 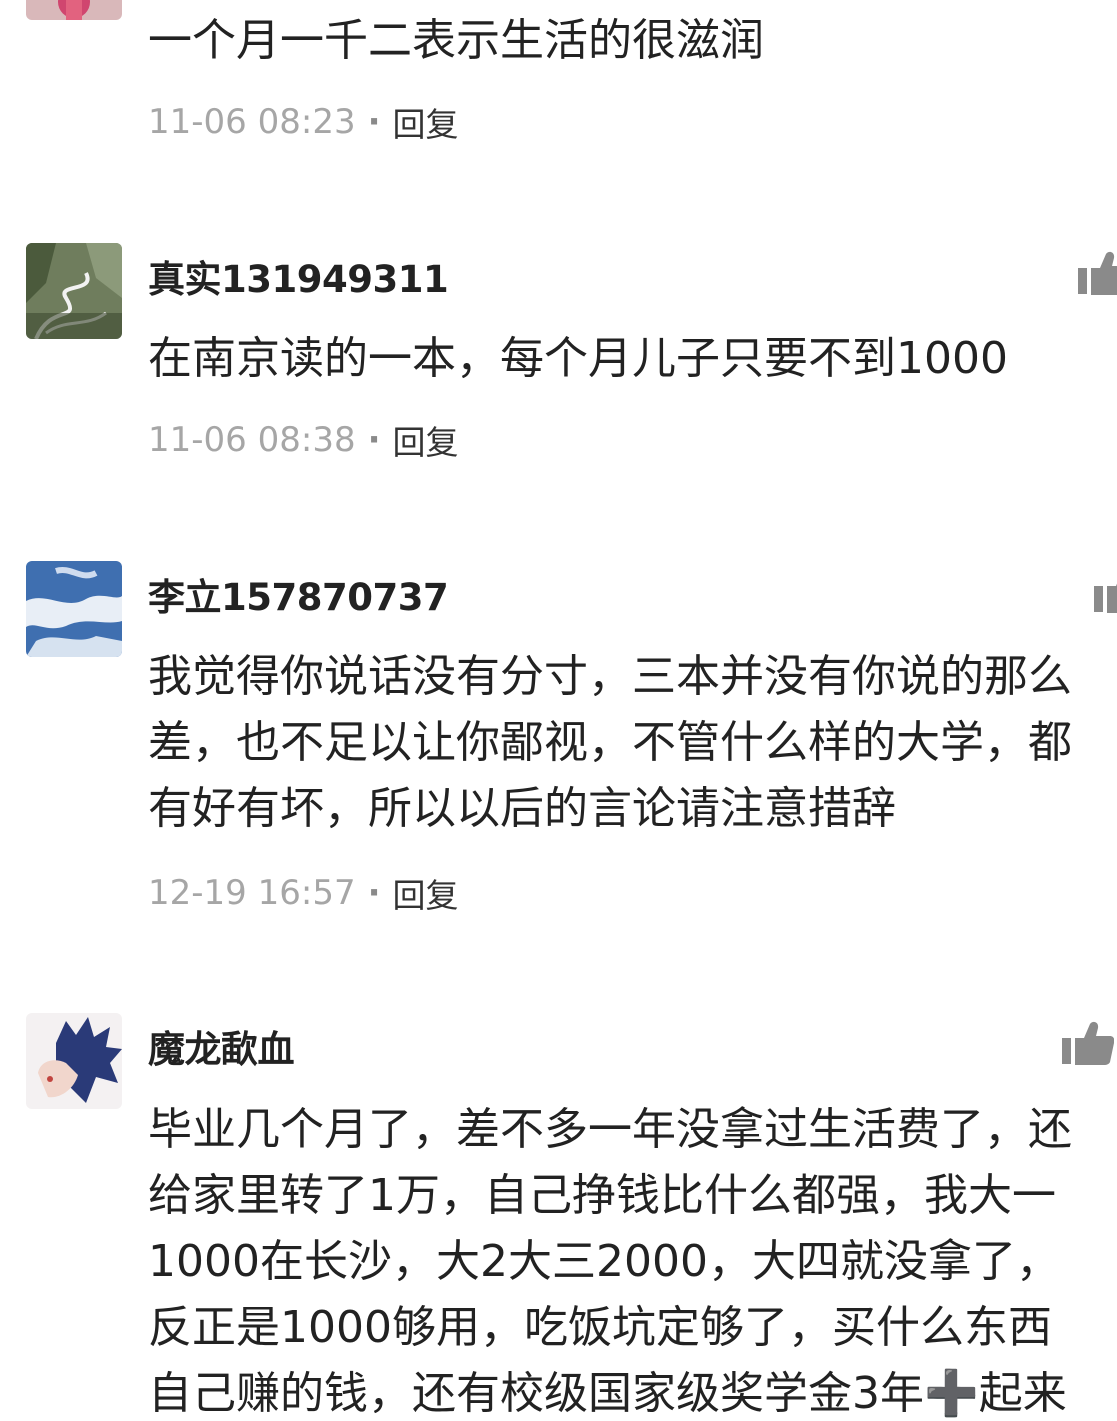 I want to click on comment-text-line: 有好有坏，所以以后的言论请注意措辞, so click(x=522, y=808).